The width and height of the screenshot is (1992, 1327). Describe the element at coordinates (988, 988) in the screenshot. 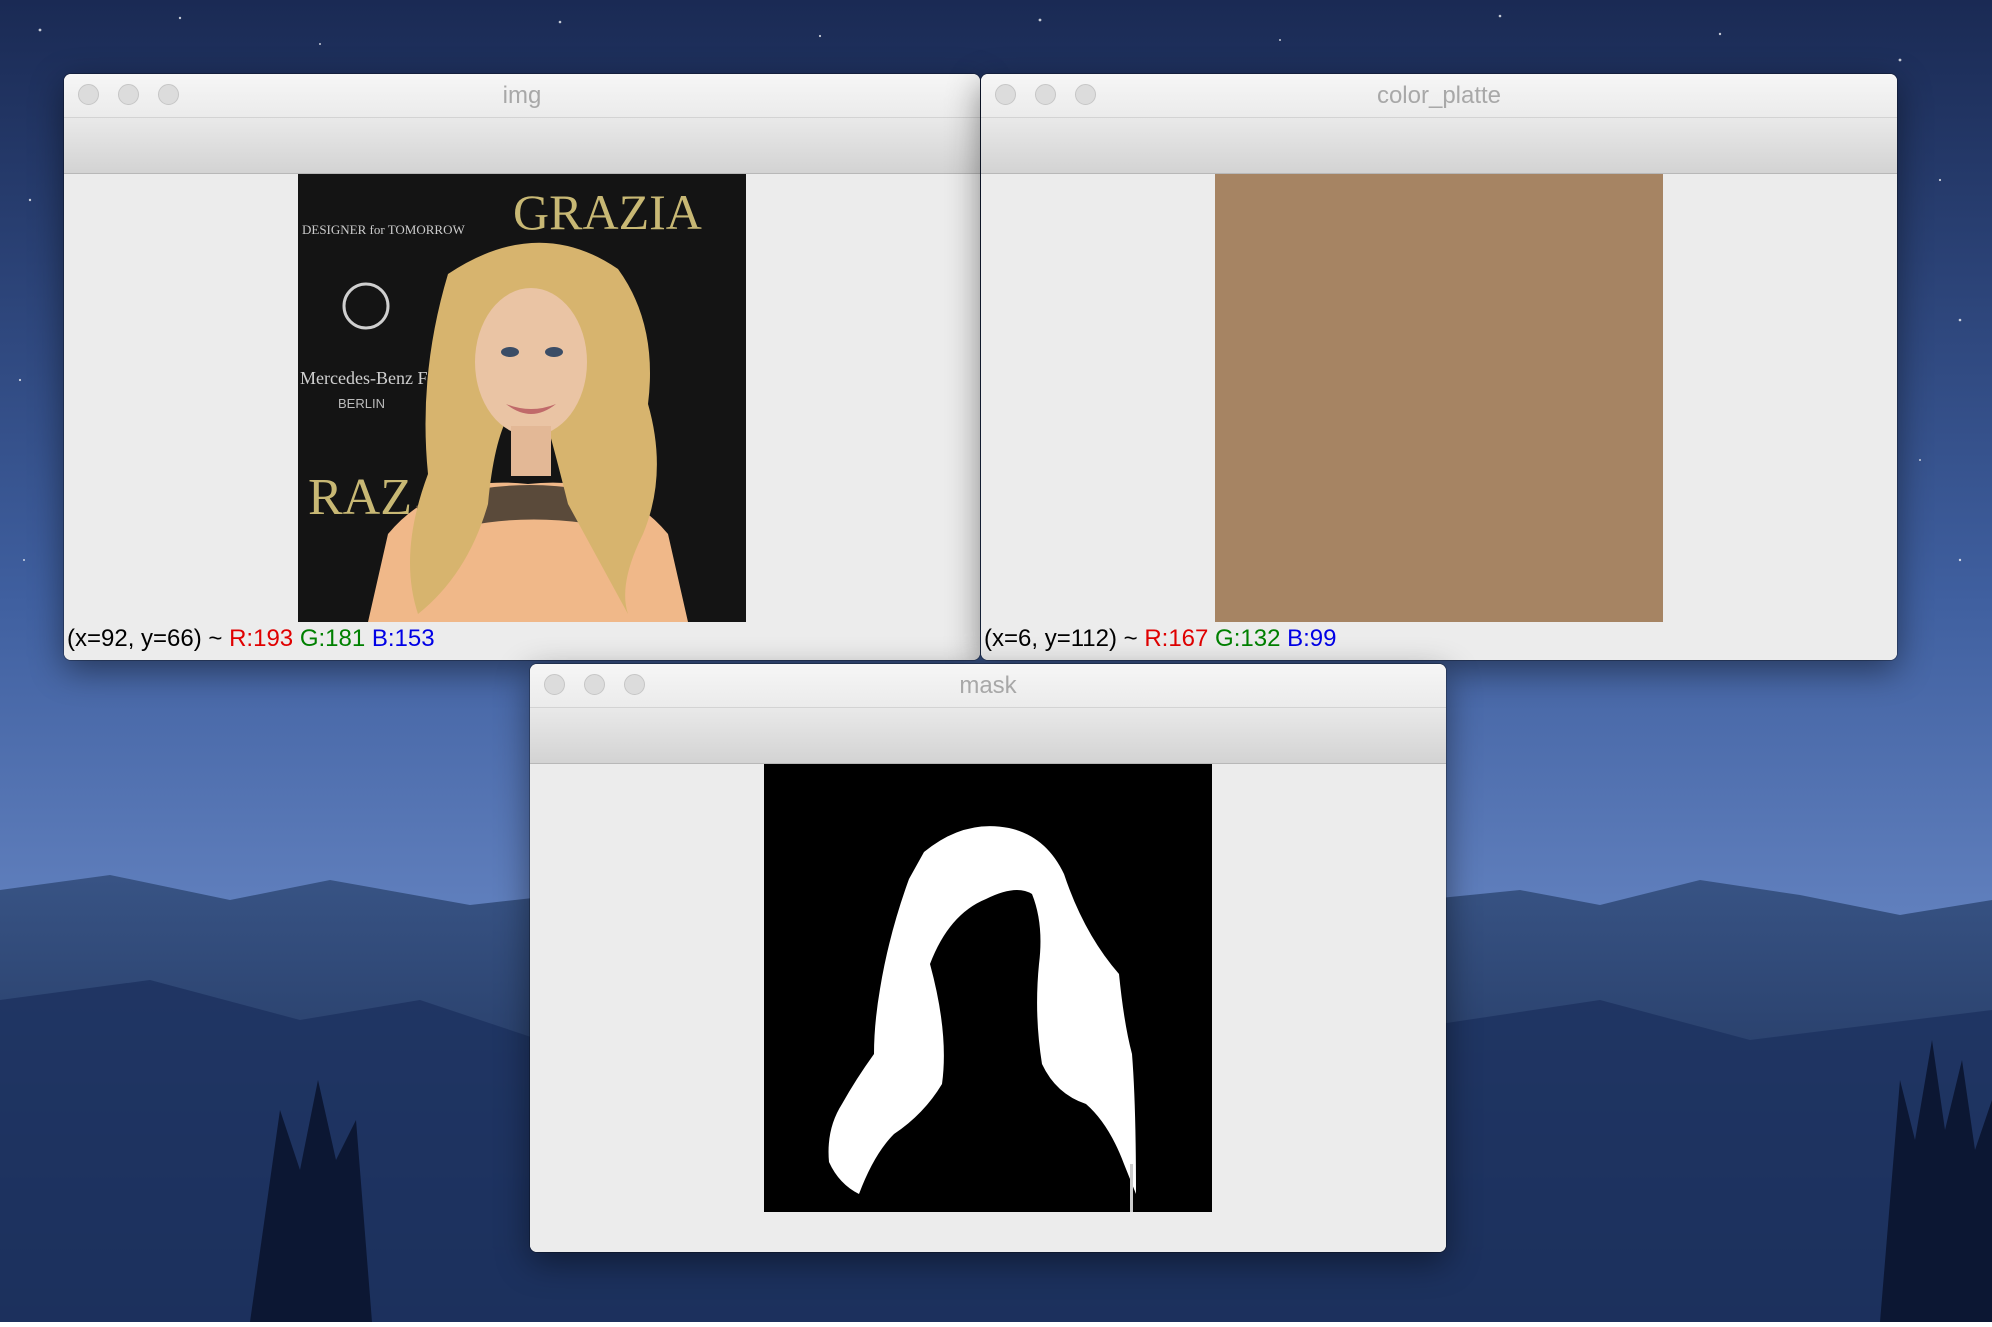

I see `hair-mask-image` at that location.